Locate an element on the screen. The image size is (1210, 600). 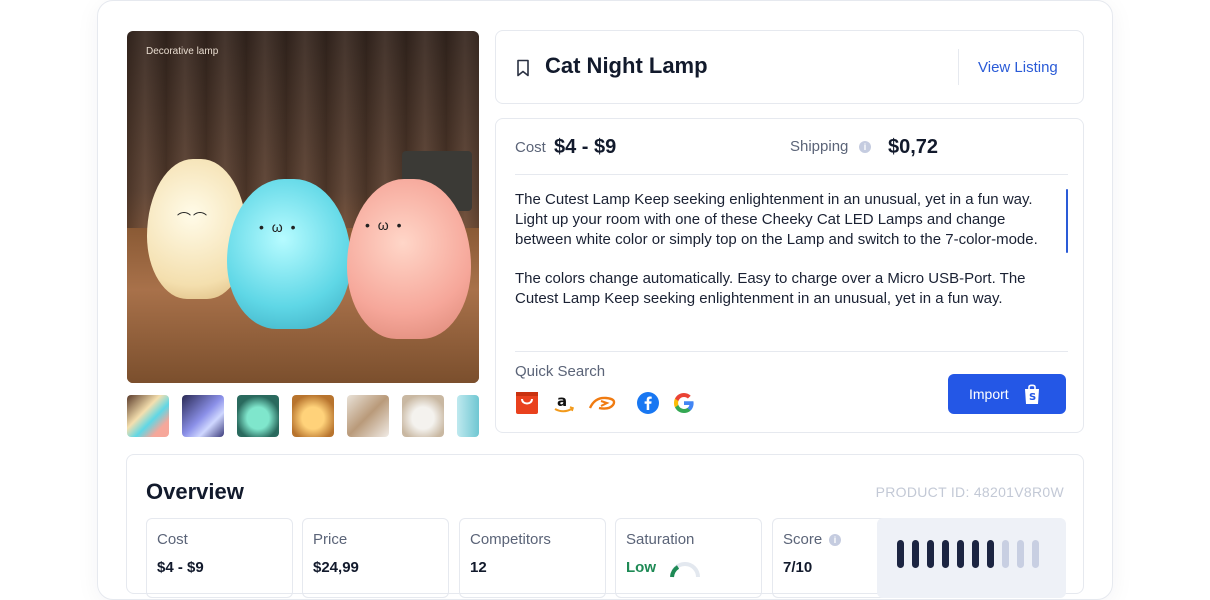
stat-price: Price $24,99 is located at coordinates (375, 558).